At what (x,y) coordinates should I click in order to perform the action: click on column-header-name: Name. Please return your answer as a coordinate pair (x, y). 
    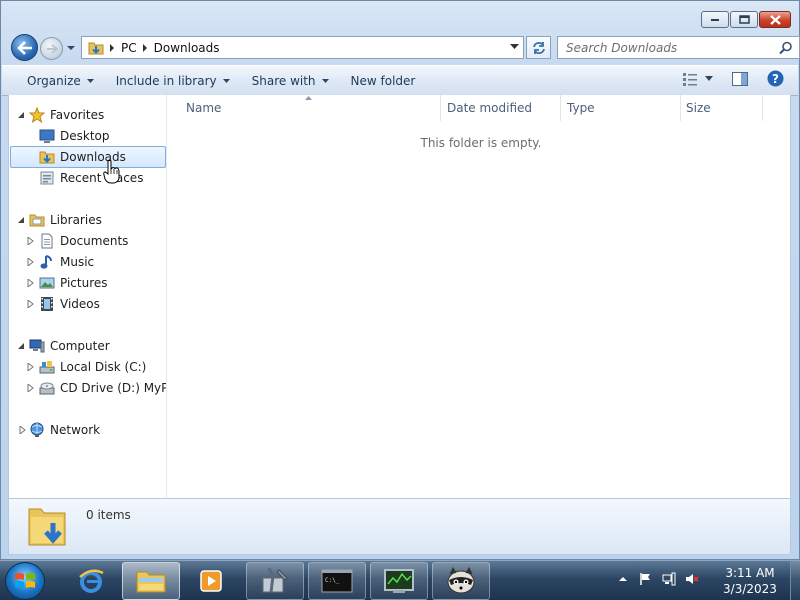
    Looking at the image, I should click on (313, 108).